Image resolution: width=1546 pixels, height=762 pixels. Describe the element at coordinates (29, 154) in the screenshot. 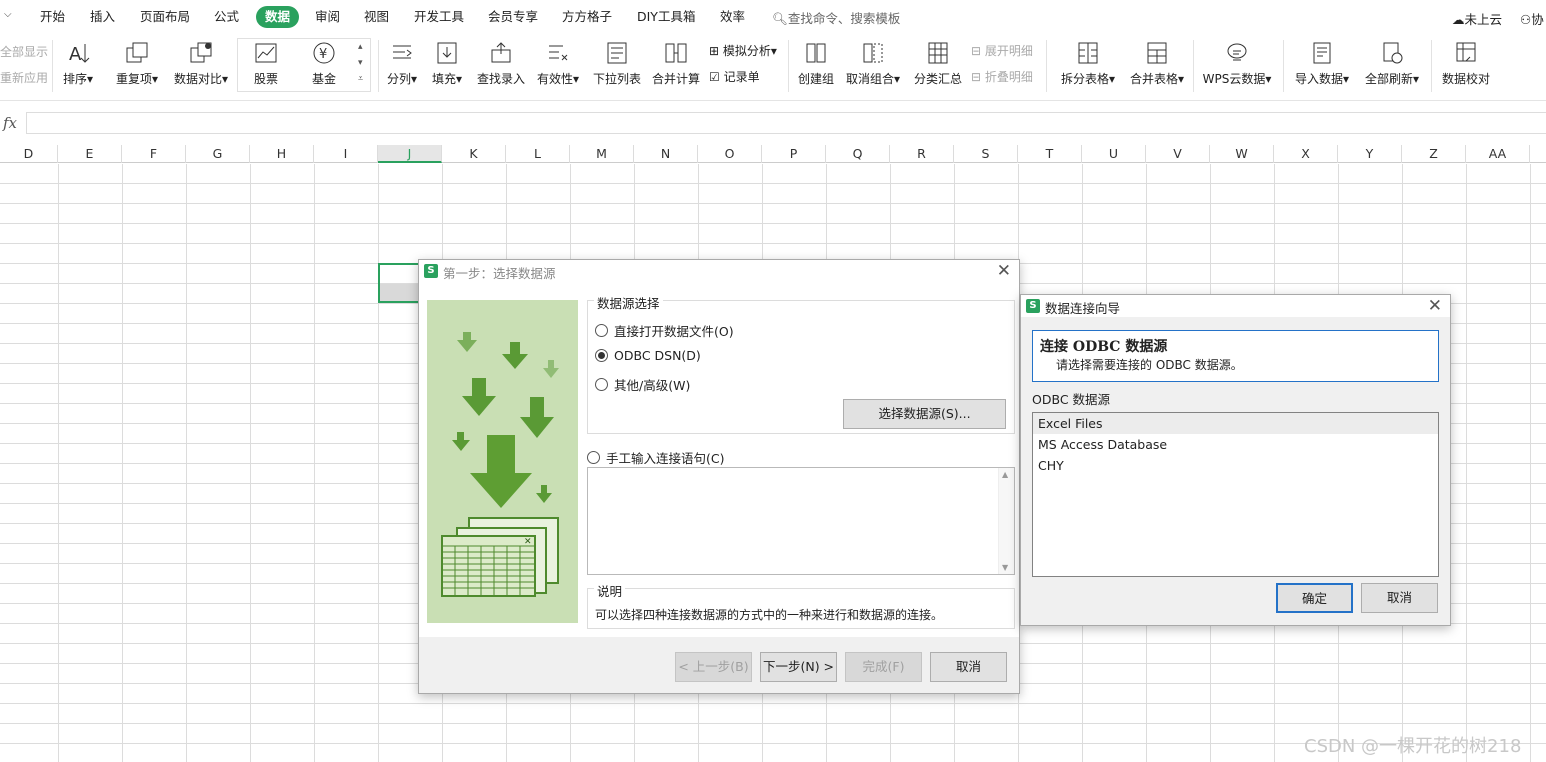

I see `column-header: D` at that location.